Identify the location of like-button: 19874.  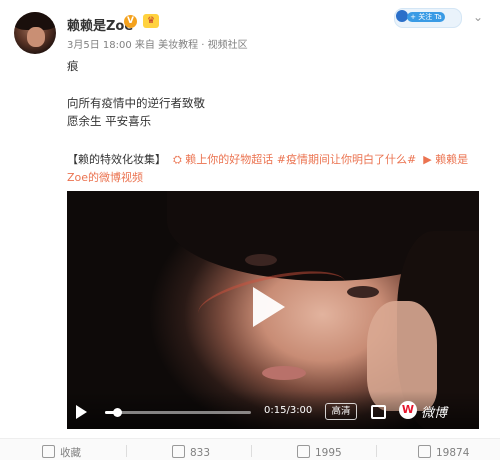
(443, 452).